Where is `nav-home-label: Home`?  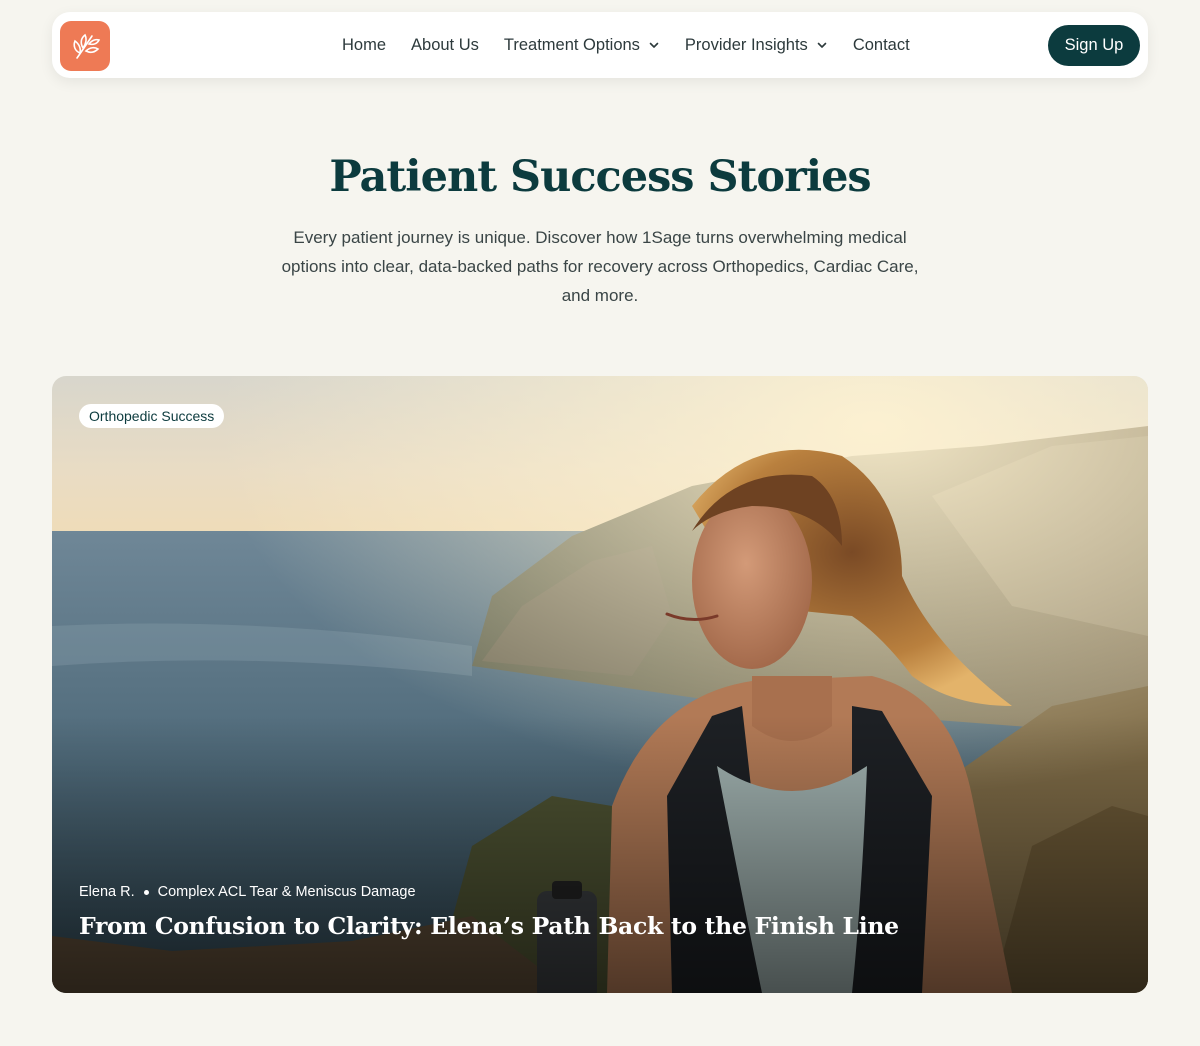 nav-home-label: Home is located at coordinates (364, 44).